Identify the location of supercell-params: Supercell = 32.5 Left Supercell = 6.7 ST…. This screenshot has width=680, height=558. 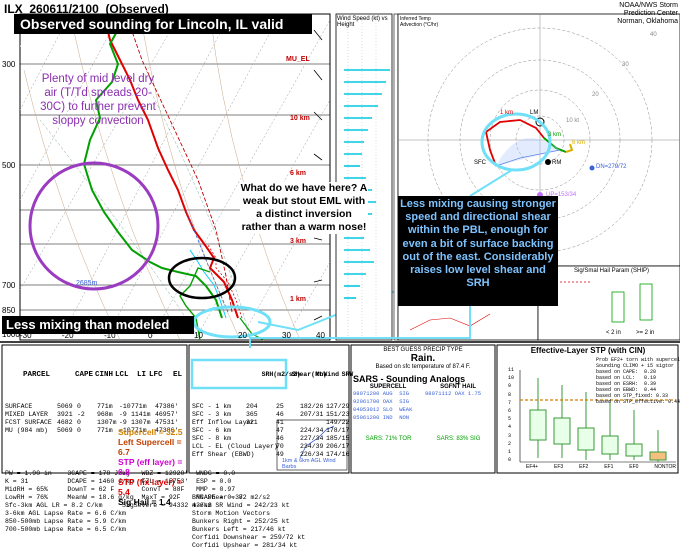
(152, 467).